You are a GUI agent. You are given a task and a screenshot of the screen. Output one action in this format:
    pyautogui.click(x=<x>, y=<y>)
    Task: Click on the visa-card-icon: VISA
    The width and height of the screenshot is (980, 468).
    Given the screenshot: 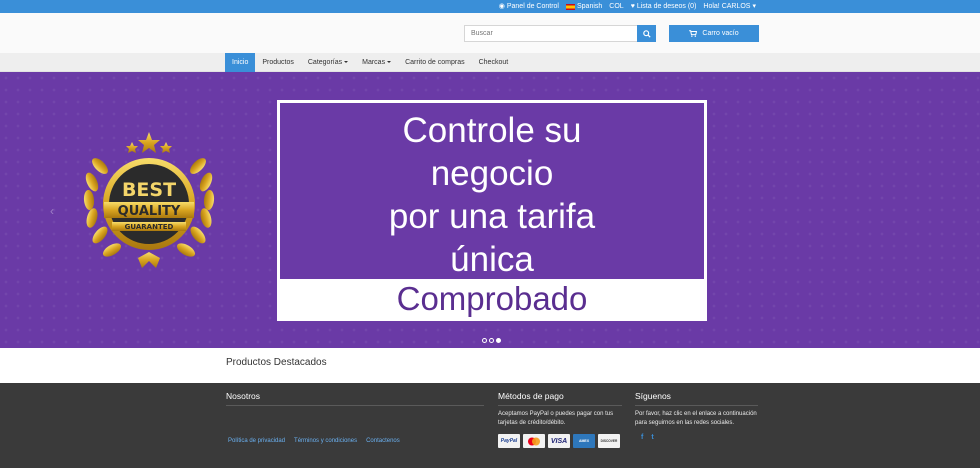 What is the action you would take?
    pyautogui.click(x=559, y=441)
    